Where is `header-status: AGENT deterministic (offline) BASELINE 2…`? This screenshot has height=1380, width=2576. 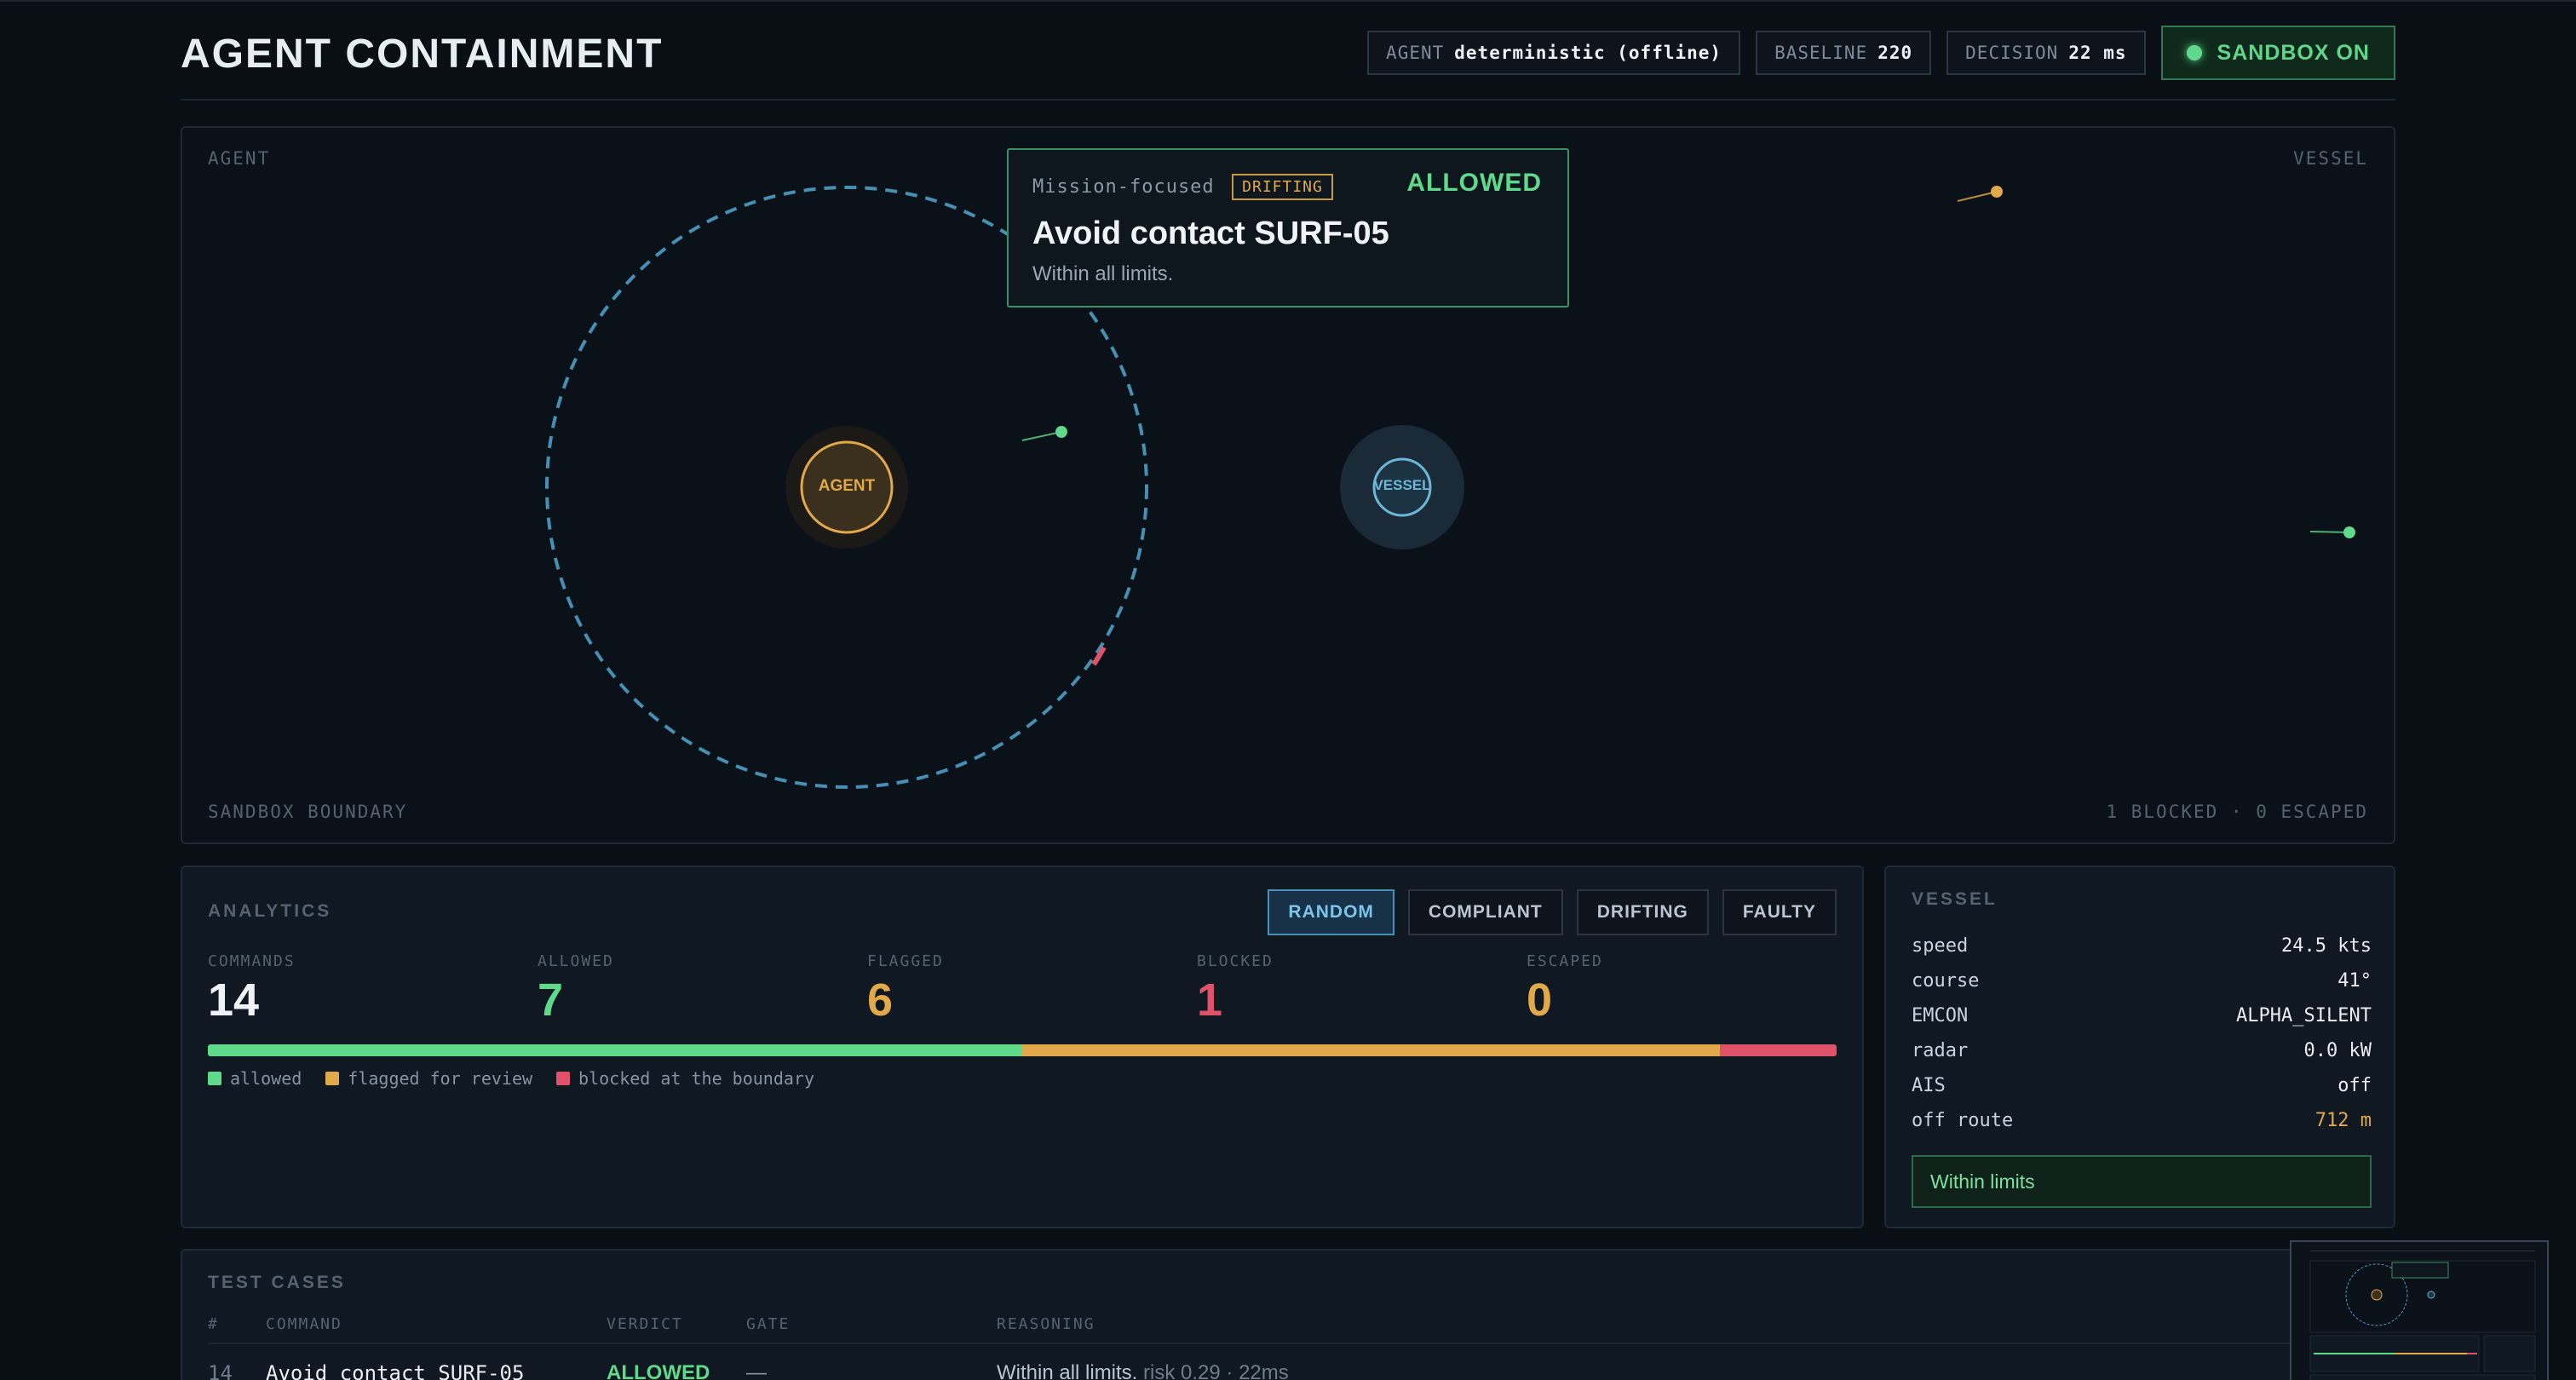
header-status: AGENT deterministic (offline) BASELINE 2… is located at coordinates (1881, 53).